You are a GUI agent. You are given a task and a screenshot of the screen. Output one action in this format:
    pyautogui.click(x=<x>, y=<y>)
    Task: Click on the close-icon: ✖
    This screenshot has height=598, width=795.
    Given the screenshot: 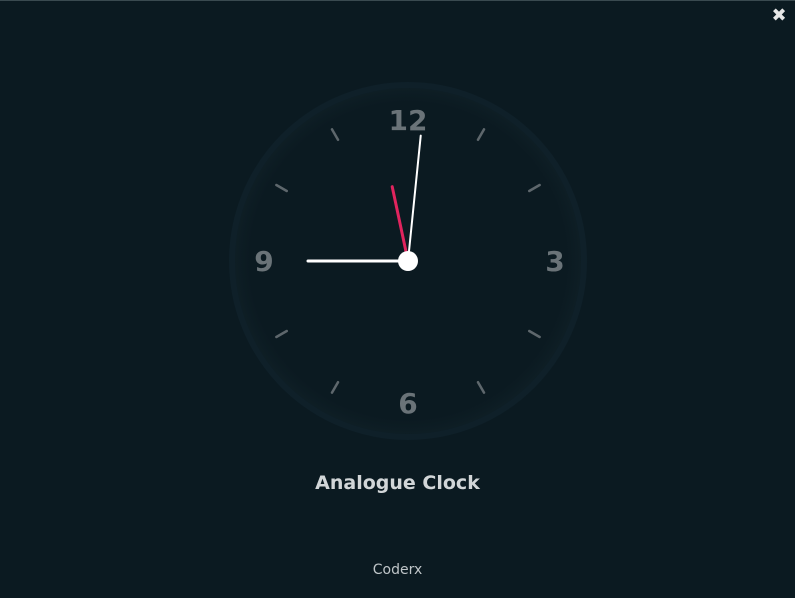 What is the action you would take?
    pyautogui.click(x=779, y=16)
    